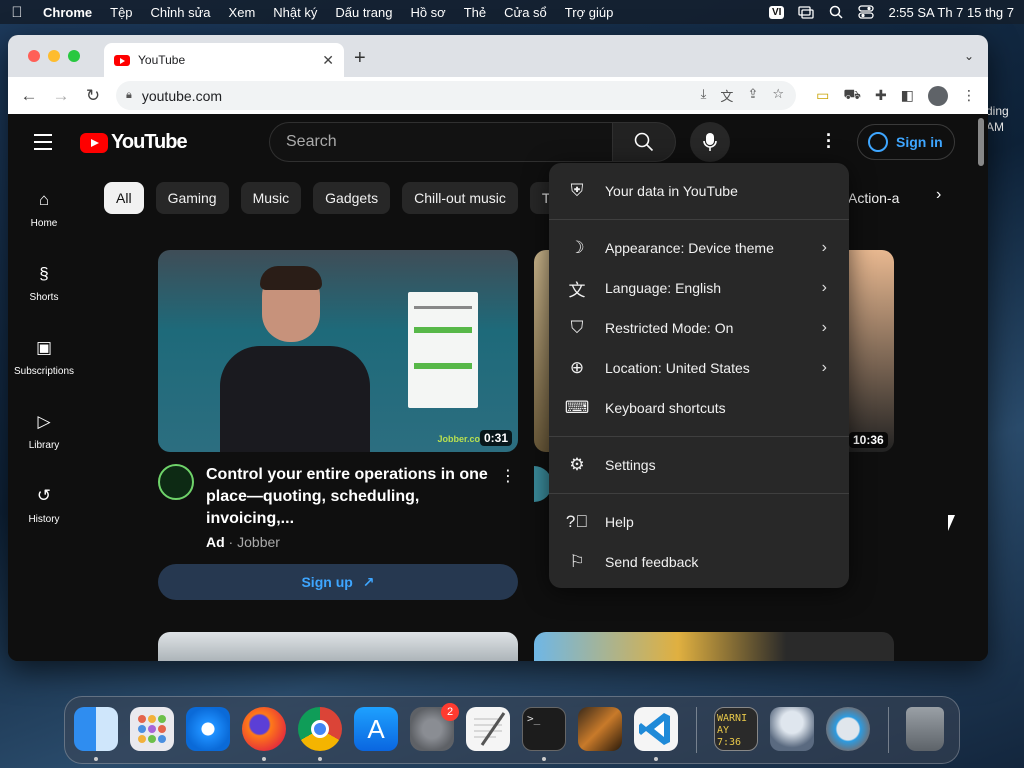  I want to click on sidebar-item-subscriptions: ▣ Subscriptions, so click(44, 355).